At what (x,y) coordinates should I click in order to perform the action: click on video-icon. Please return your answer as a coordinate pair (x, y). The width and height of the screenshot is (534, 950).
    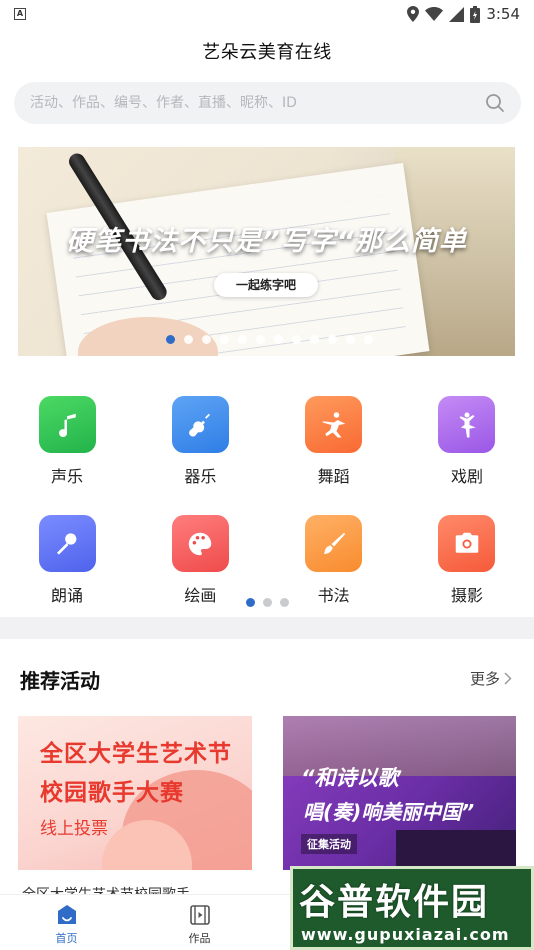
    Looking at the image, I should click on (199, 915).